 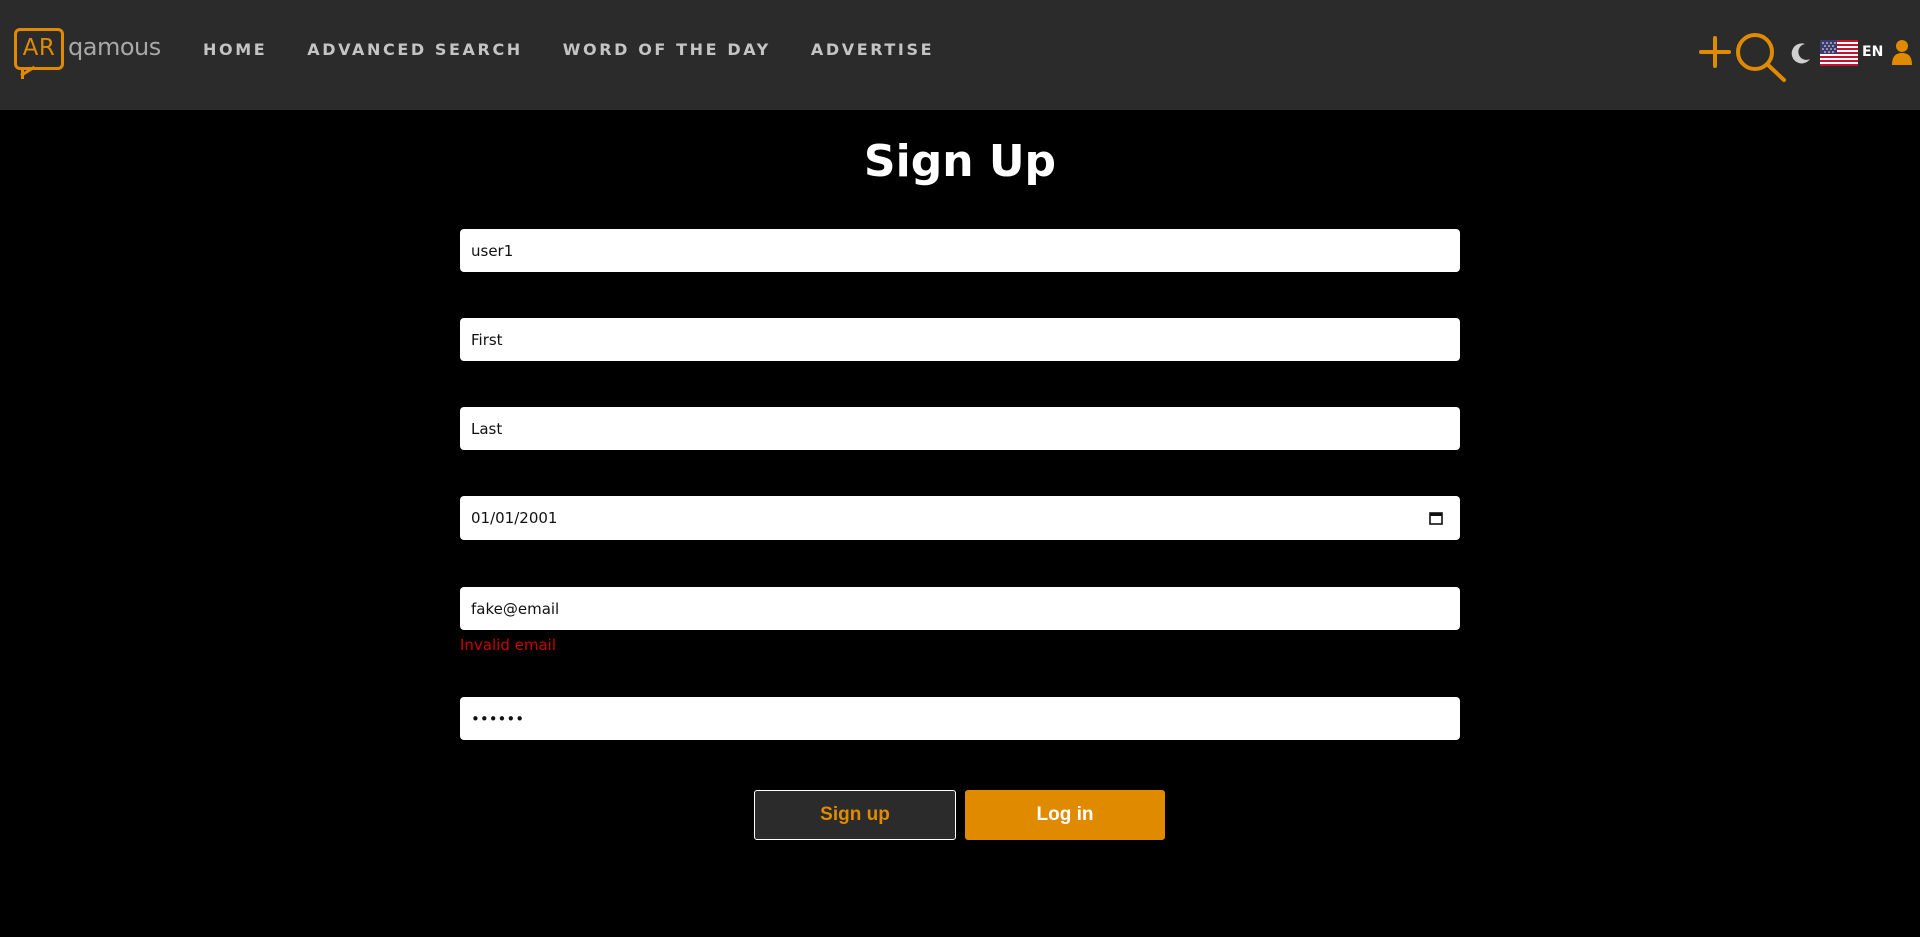 What do you see at coordinates (855, 815) in the screenshot?
I see `signup-button: Sign up` at bounding box center [855, 815].